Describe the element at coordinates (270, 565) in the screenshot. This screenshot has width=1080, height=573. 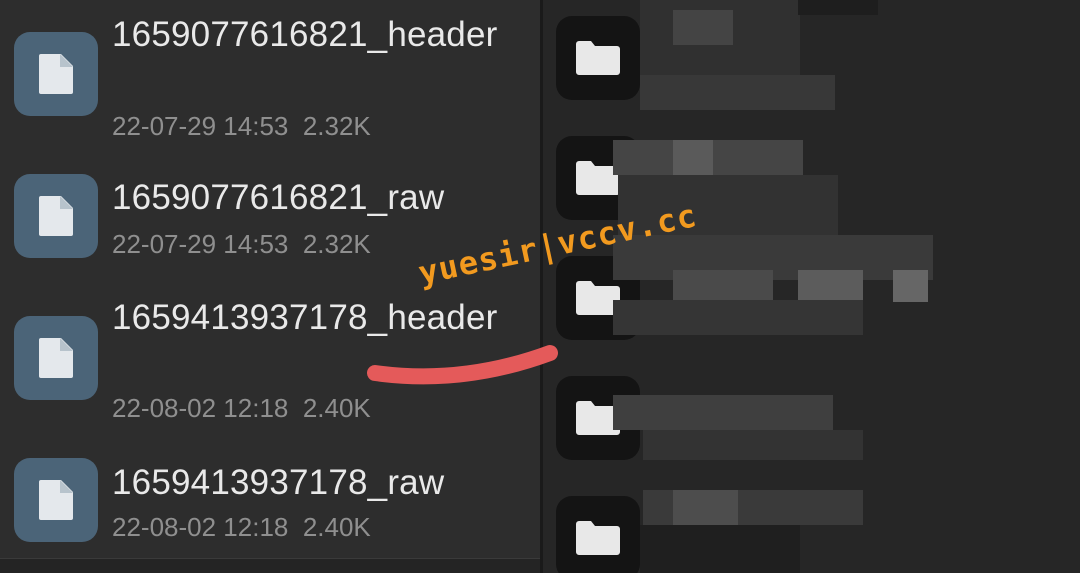
I see `bottom-bar` at that location.